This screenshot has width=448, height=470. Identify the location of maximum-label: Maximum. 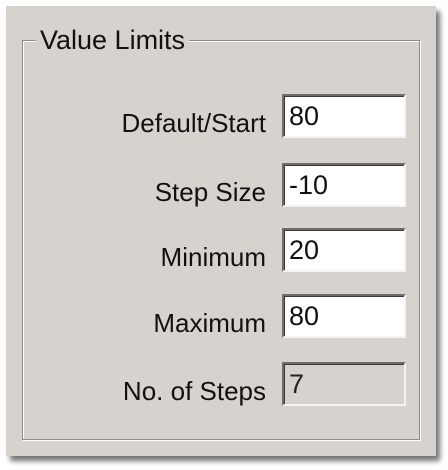
(209, 323).